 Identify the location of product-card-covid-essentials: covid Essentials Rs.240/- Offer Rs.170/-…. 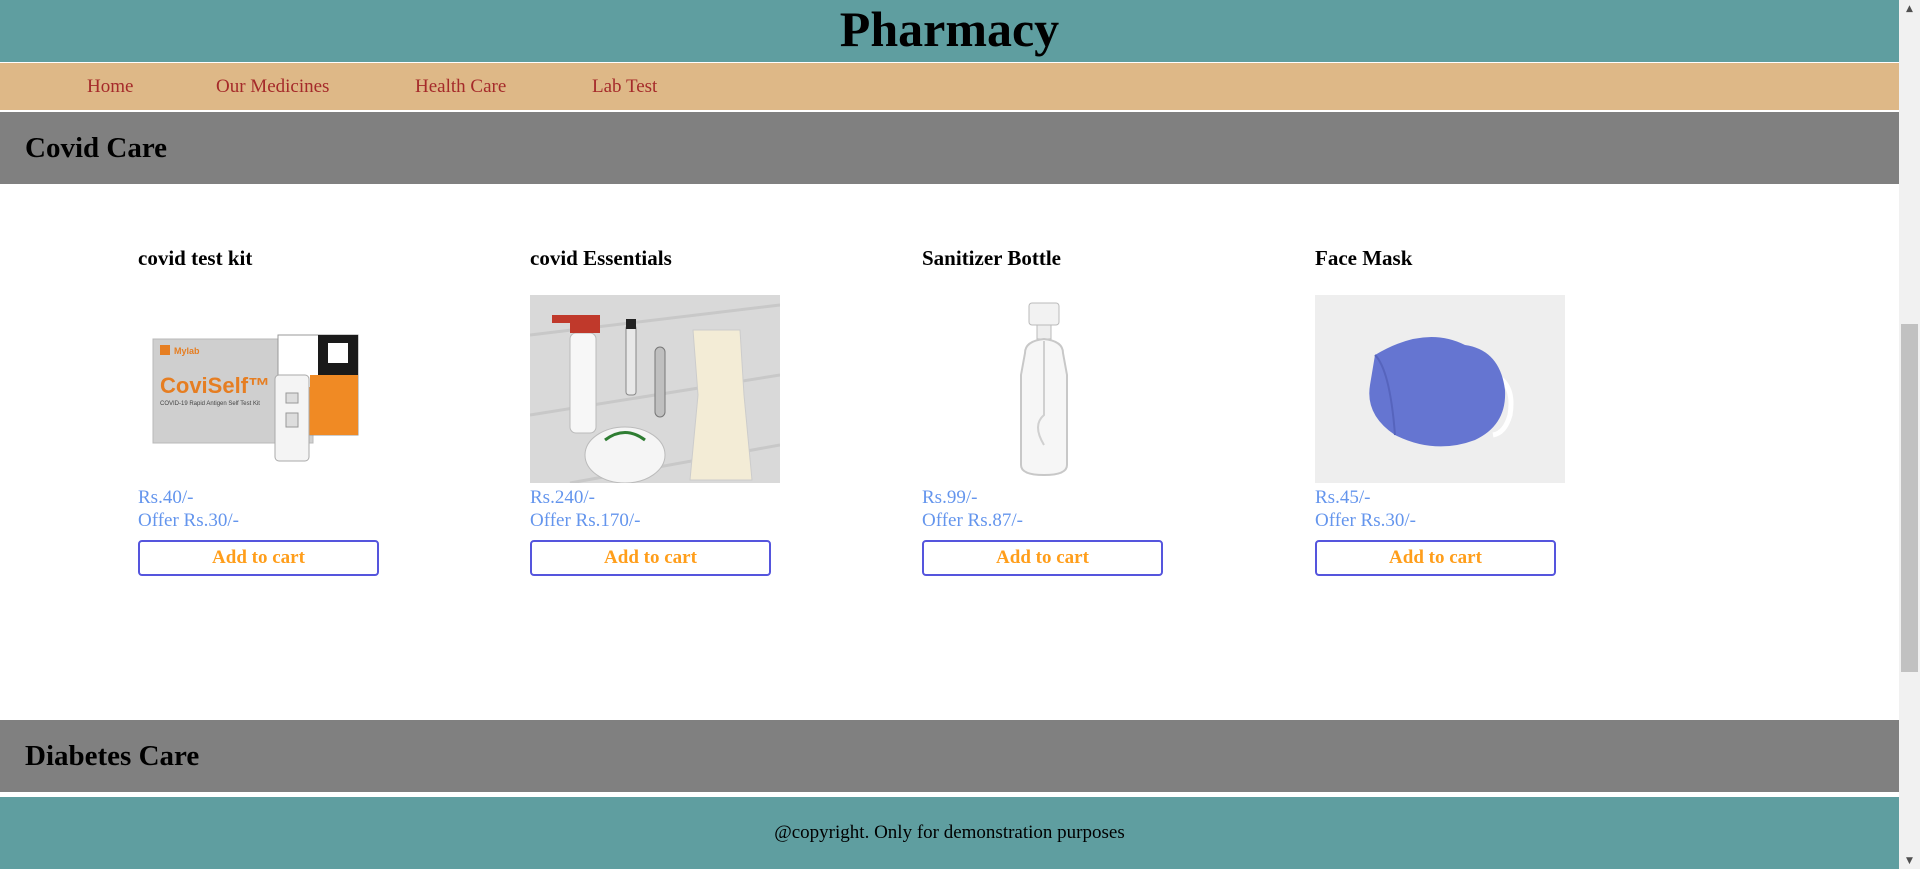
(655, 410).